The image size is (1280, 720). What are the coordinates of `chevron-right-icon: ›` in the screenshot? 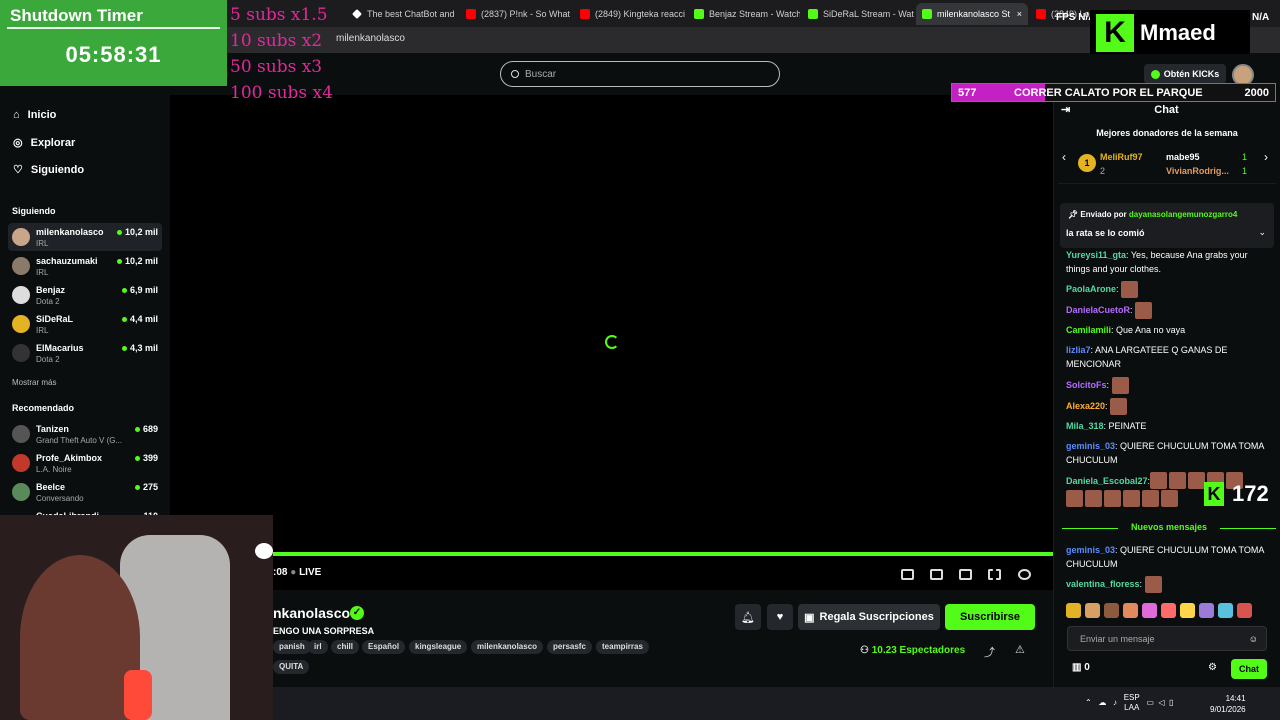 It's located at (1266, 157).